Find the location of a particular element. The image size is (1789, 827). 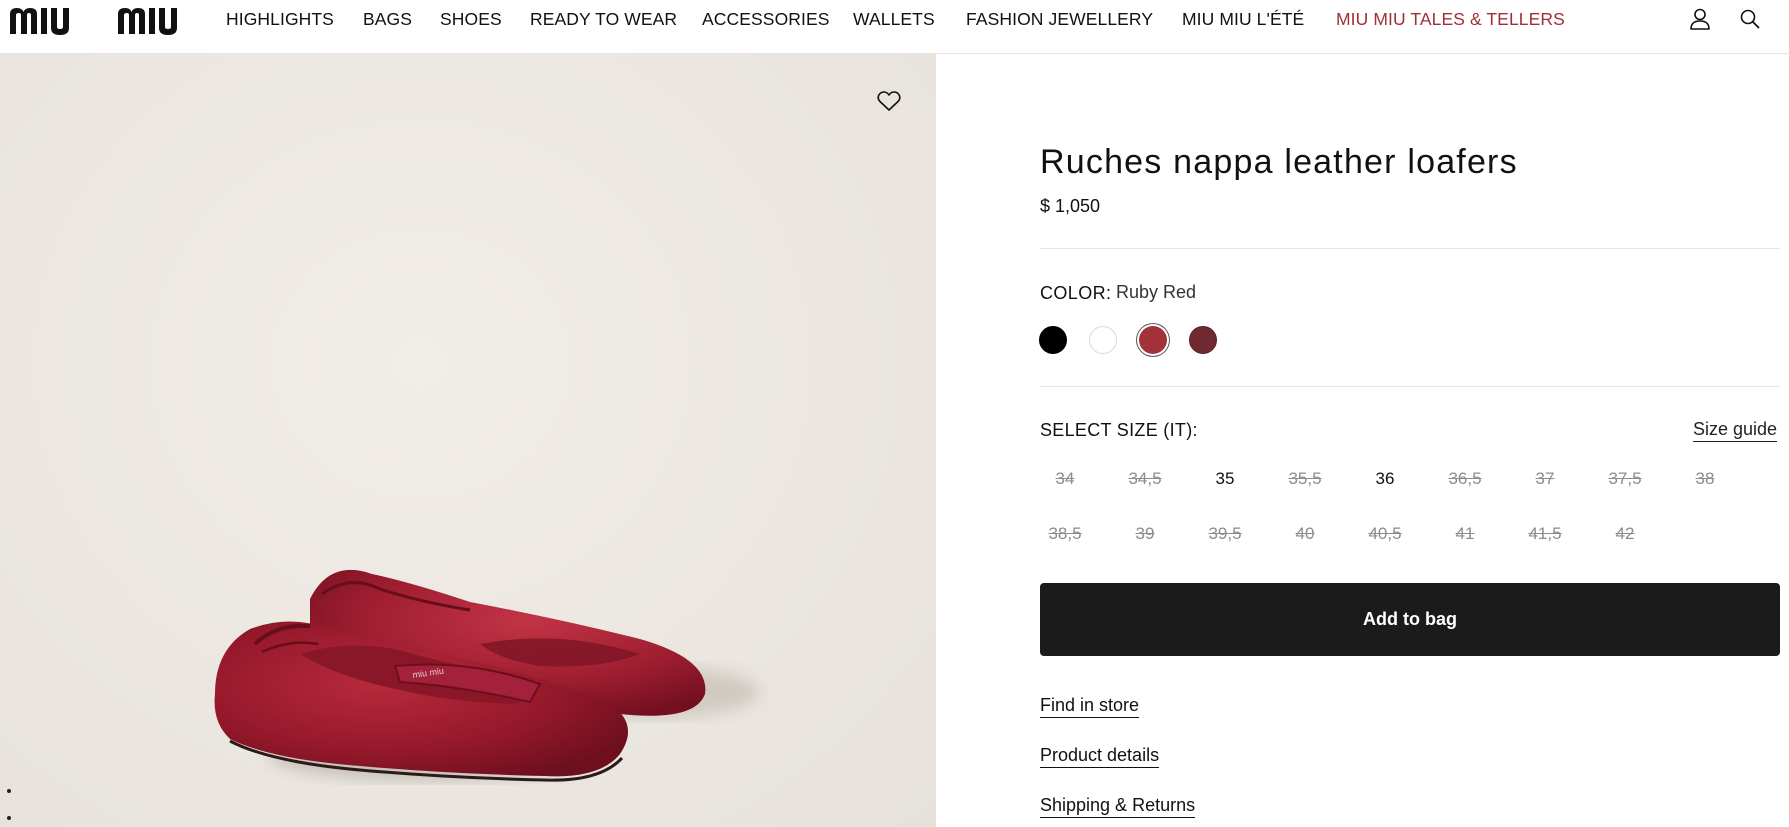

swatch-black is located at coordinates (1053, 340).